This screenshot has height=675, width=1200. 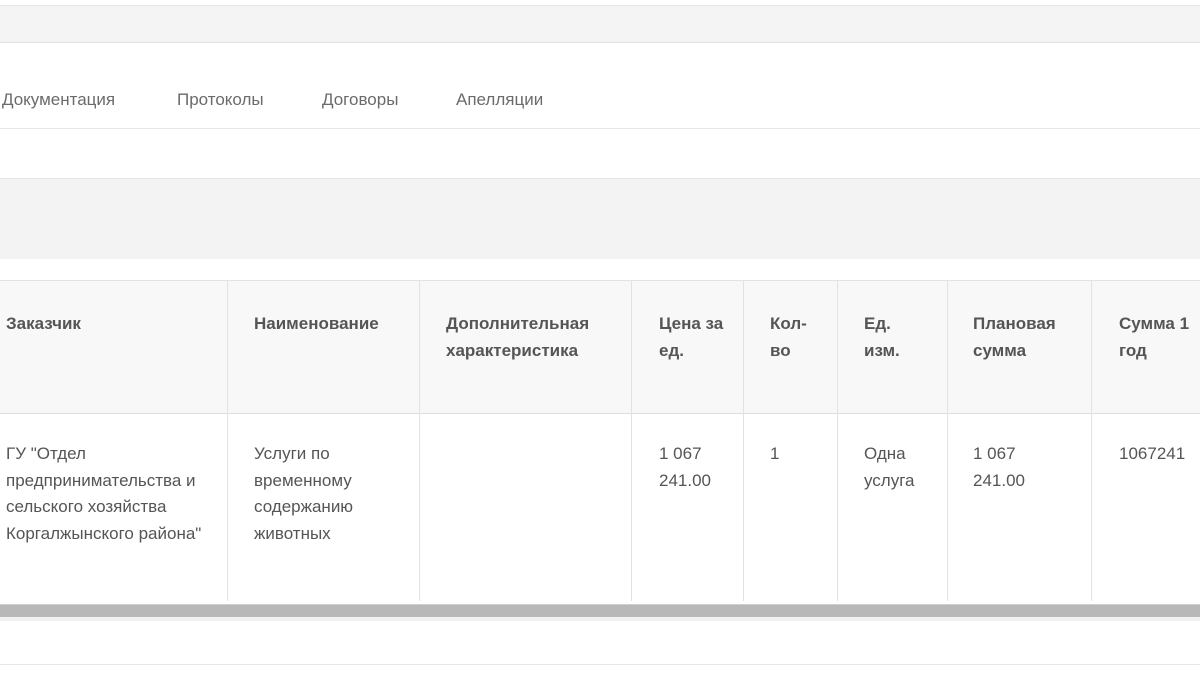 I want to click on column-header-extra: Дополнительная характеристика, so click(x=518, y=337).